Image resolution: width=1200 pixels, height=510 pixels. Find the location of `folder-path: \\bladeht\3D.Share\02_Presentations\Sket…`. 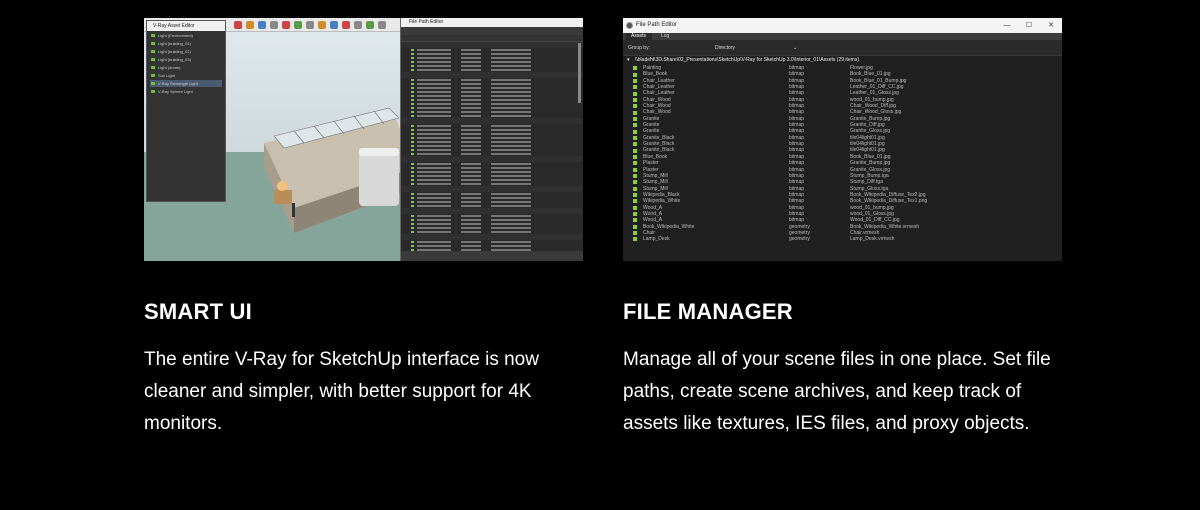

folder-path: \\bladeht\3D.Share\02_Presentations\Sket… is located at coordinates (747, 60).